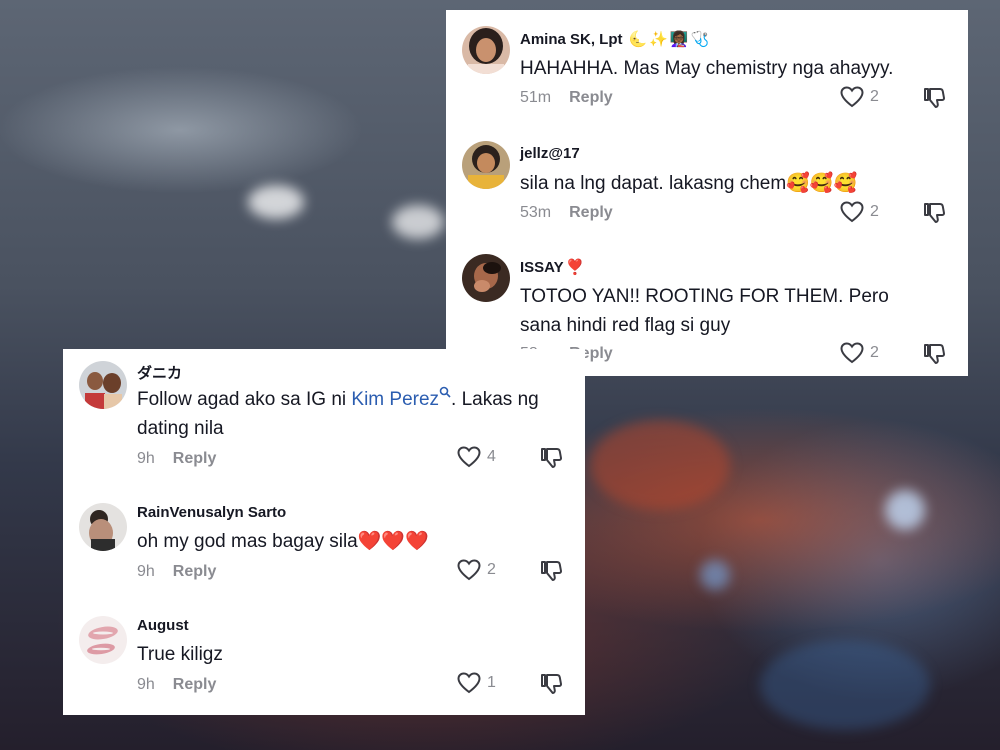  Describe the element at coordinates (180, 654) in the screenshot. I see `comment-text: True kiligz` at that location.